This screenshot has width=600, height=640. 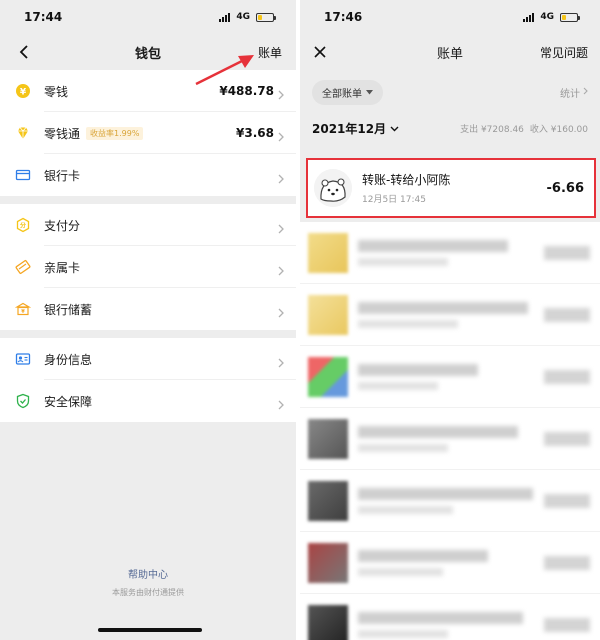 What do you see at coordinates (406, 180) in the screenshot?
I see `transaction-title: 转账-转给小阿陈` at bounding box center [406, 180].